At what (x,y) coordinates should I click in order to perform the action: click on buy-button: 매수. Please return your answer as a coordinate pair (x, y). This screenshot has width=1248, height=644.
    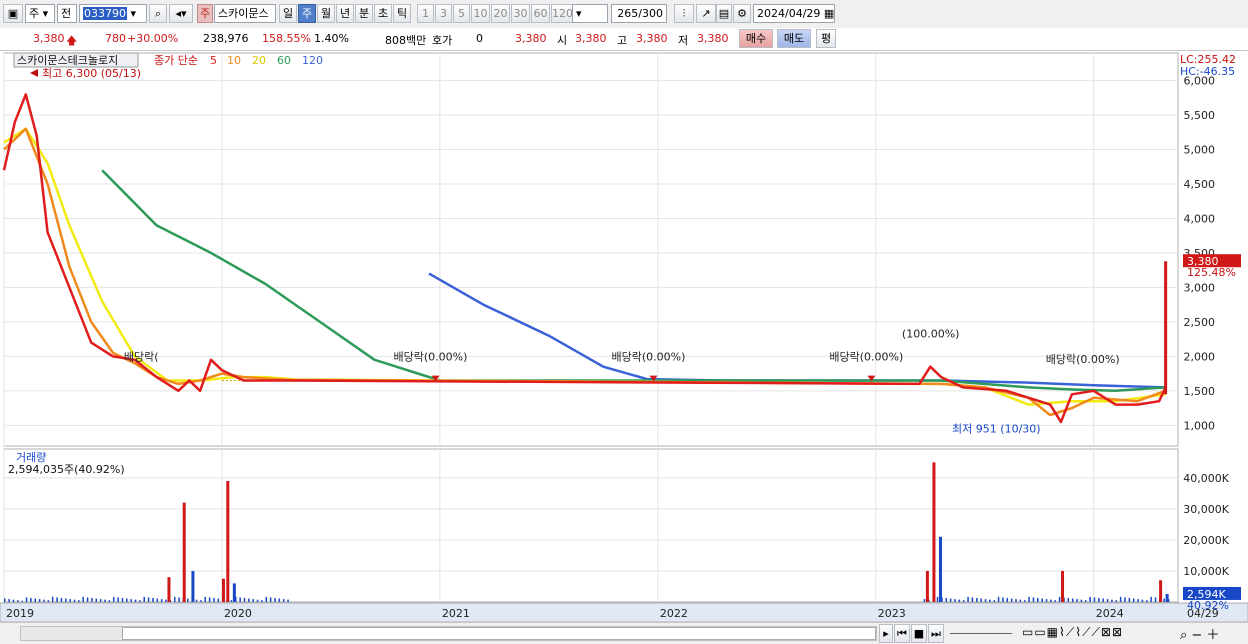
    Looking at the image, I should click on (756, 38).